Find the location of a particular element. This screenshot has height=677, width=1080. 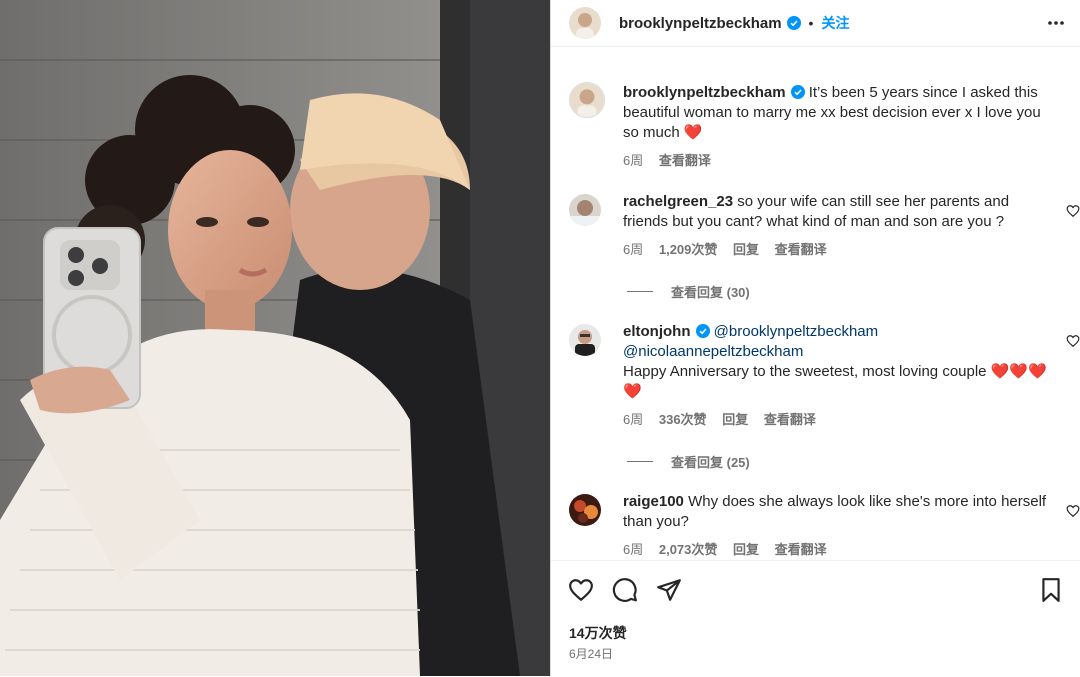

post-actions-bar: 14万次赞 6月24日 is located at coordinates (815, 618).